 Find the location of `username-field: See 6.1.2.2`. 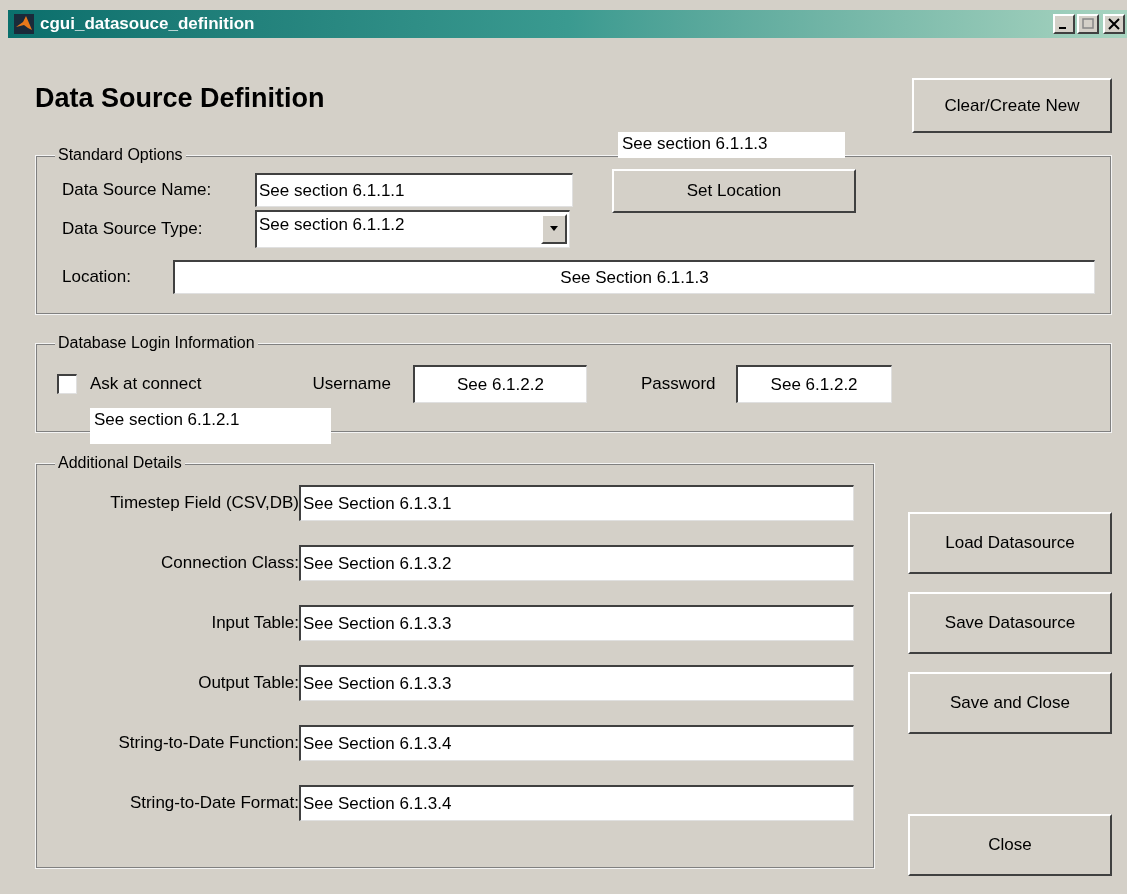

username-field: See 6.1.2.2 is located at coordinates (499, 384).